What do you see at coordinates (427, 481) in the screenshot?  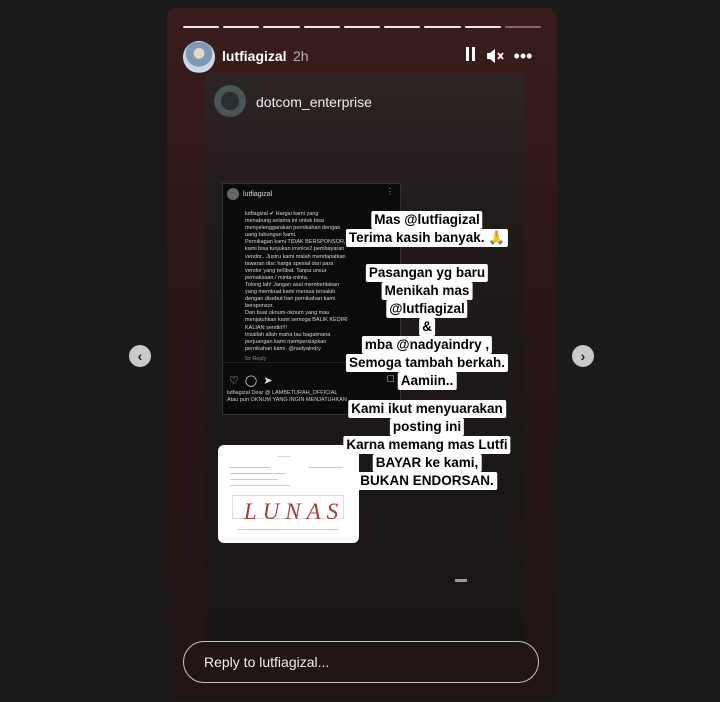 I see `caption-line: BUKAN ENDORSAN.` at bounding box center [427, 481].